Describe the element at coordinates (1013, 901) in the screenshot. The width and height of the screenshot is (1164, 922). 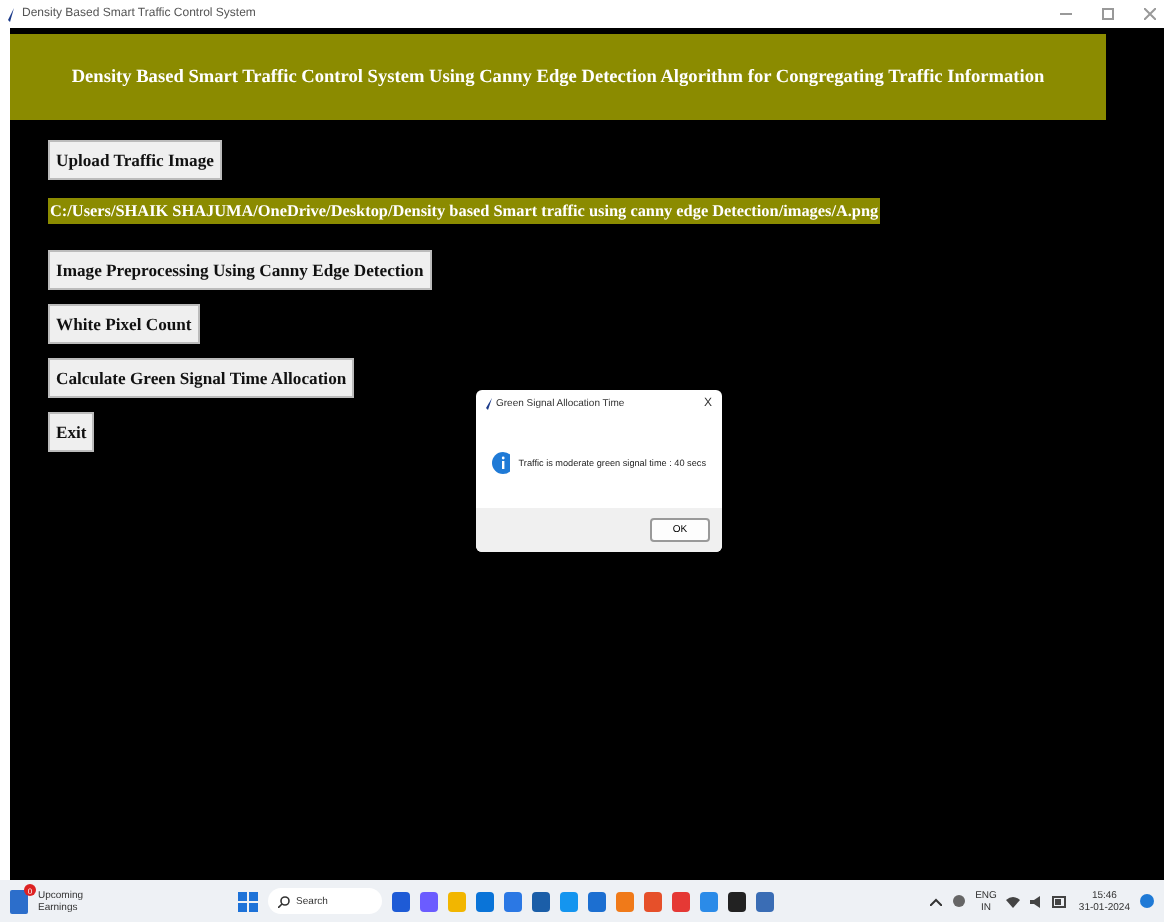
I see `wifi-icon` at that location.